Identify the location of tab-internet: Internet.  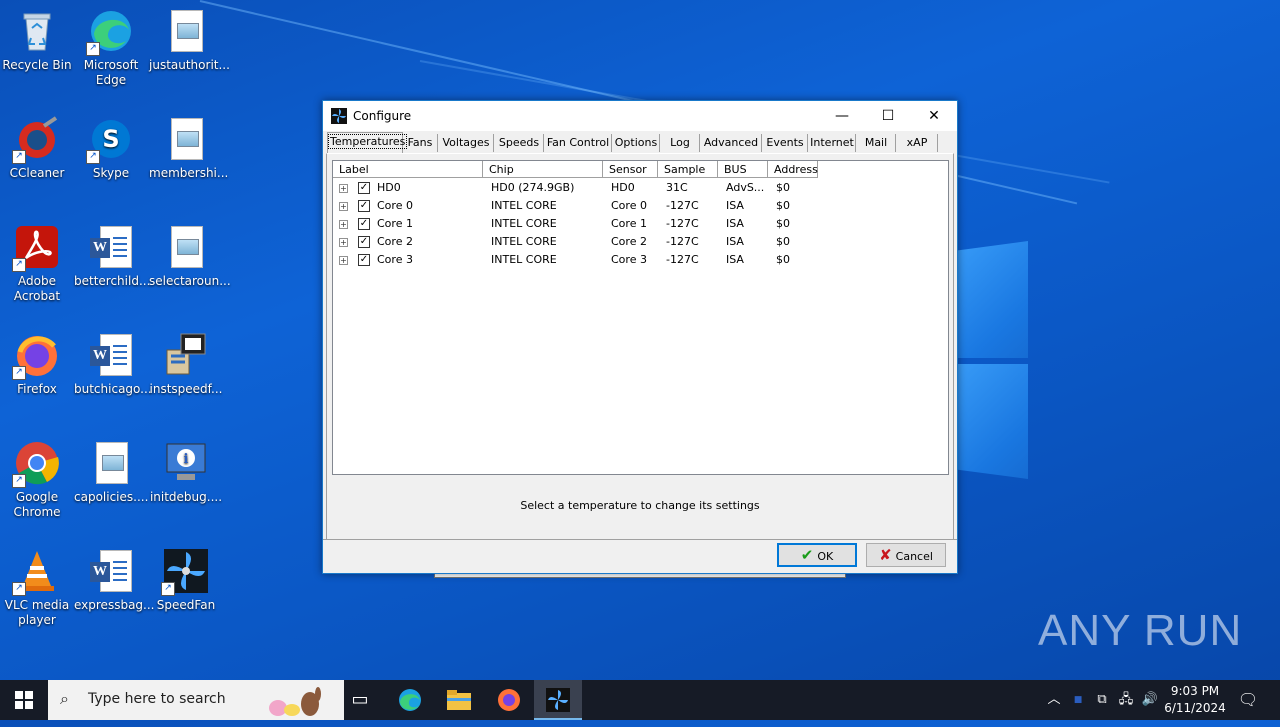
(832, 143).